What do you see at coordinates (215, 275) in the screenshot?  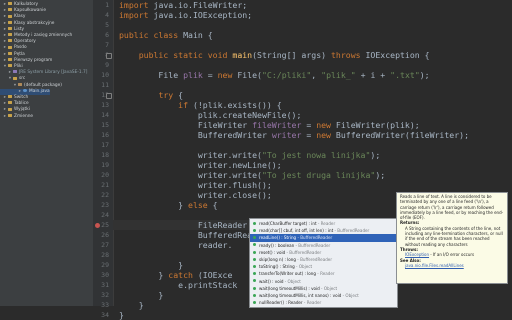 I see `code-token: (IOExce` at bounding box center [215, 275].